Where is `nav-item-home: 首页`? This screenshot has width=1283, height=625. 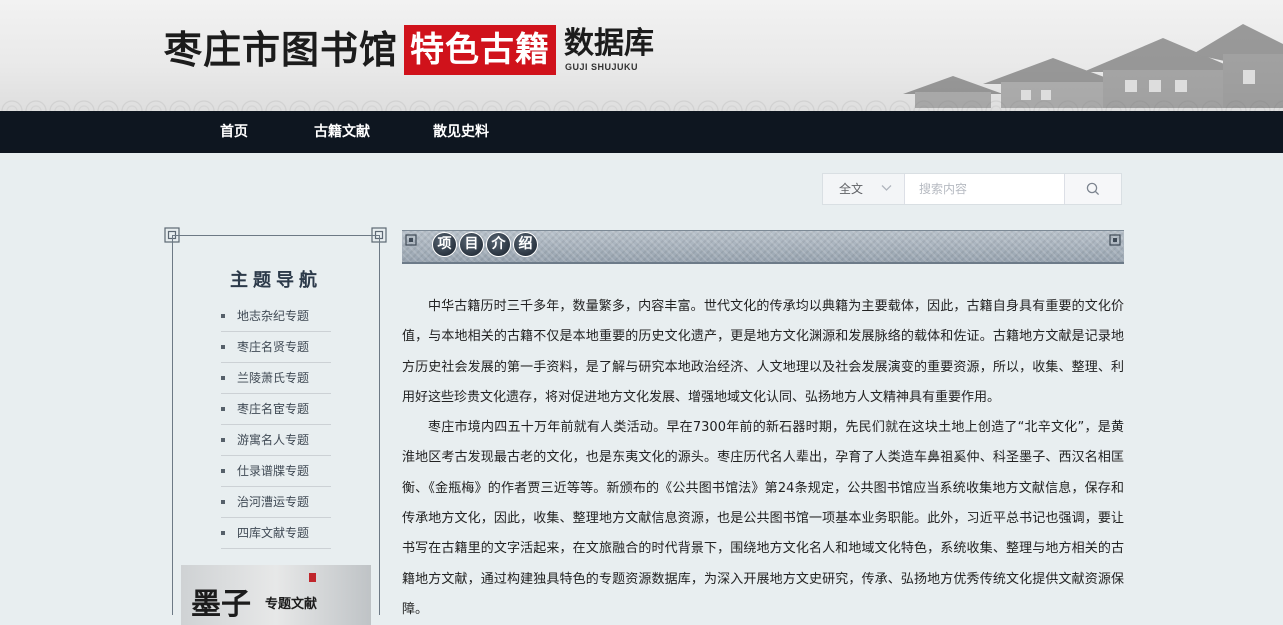 nav-item-home: 首页 is located at coordinates (234, 132).